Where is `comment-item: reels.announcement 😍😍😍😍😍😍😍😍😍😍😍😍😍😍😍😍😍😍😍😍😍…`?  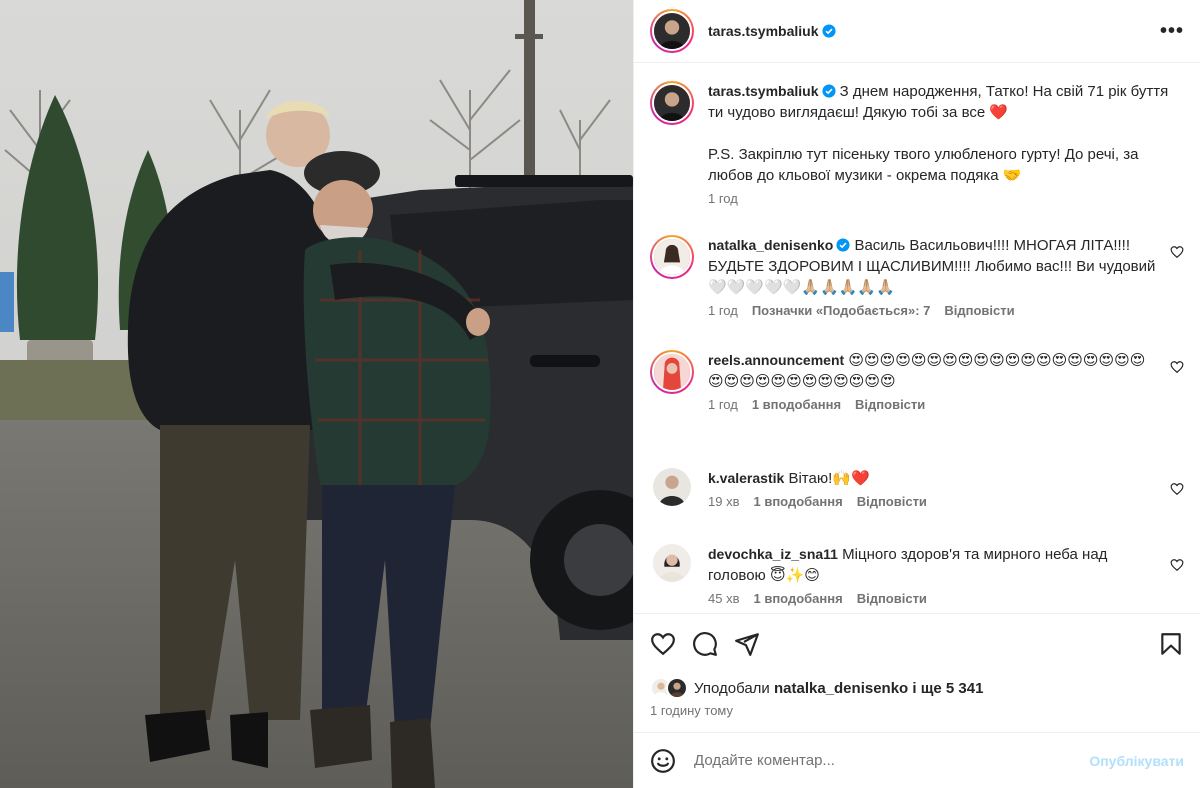 comment-item: reels.announcement 😍😍😍😍😍😍😍😍😍😍😍😍😍😍😍😍😍😍😍😍😍… is located at coordinates (917, 381).